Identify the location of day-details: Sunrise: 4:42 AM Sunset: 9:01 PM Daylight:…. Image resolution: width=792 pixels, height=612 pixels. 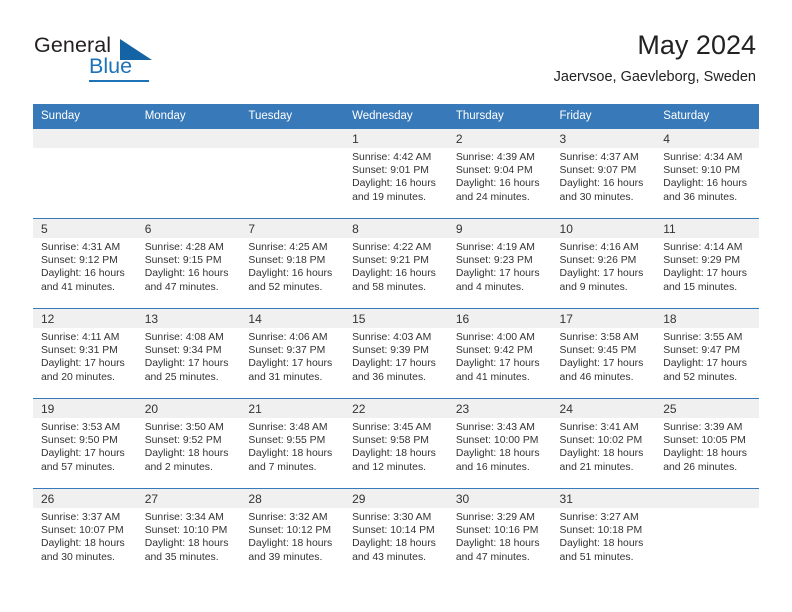
(396, 176).